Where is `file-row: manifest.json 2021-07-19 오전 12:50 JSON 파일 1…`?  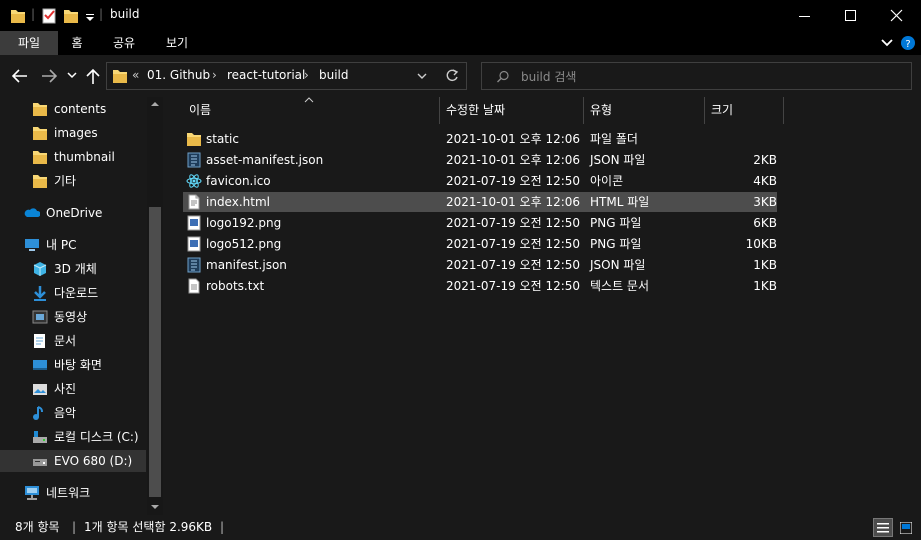 file-row: manifest.json 2021-07-19 오전 12:50 JSON 파일 1… is located at coordinates (480, 265).